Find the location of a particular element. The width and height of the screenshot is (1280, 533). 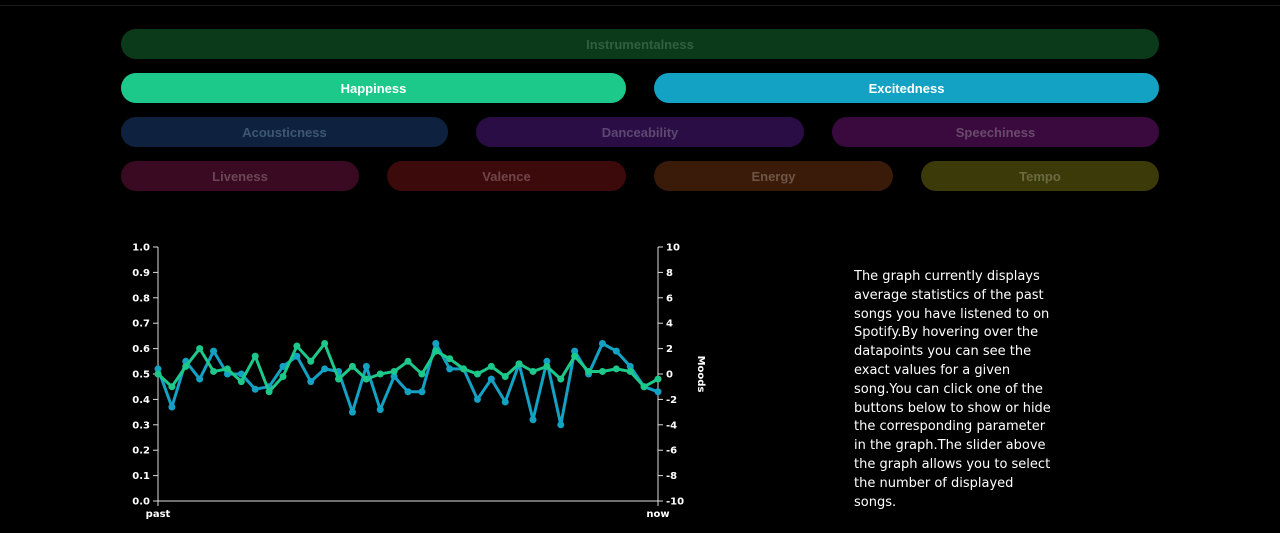

y-right-tick-label: -2 is located at coordinates (671, 400).